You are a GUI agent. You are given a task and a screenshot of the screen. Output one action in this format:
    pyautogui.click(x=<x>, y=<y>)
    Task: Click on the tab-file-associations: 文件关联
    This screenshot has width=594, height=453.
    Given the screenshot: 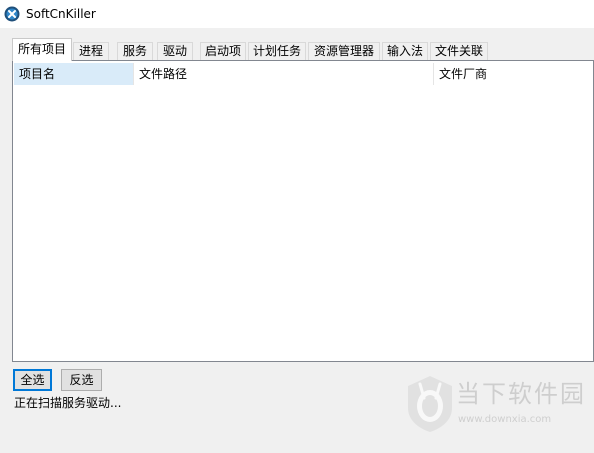 What is the action you would take?
    pyautogui.click(x=459, y=51)
    